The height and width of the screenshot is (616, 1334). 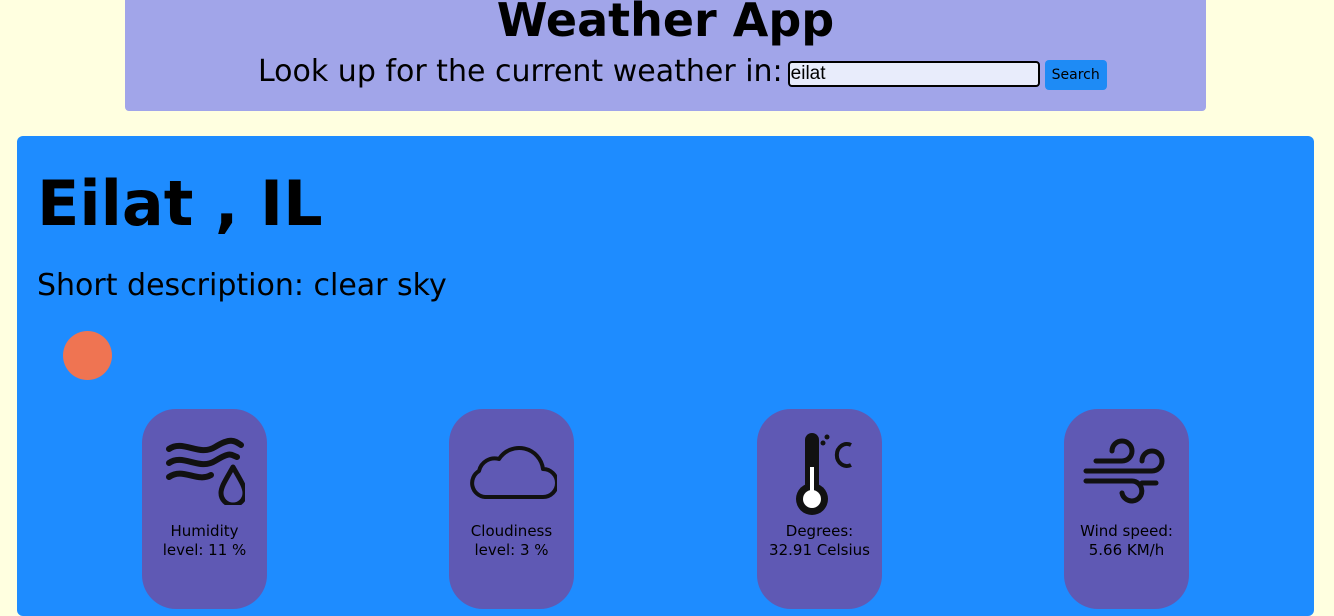 I want to click on search-button: Search, so click(x=1075, y=75).